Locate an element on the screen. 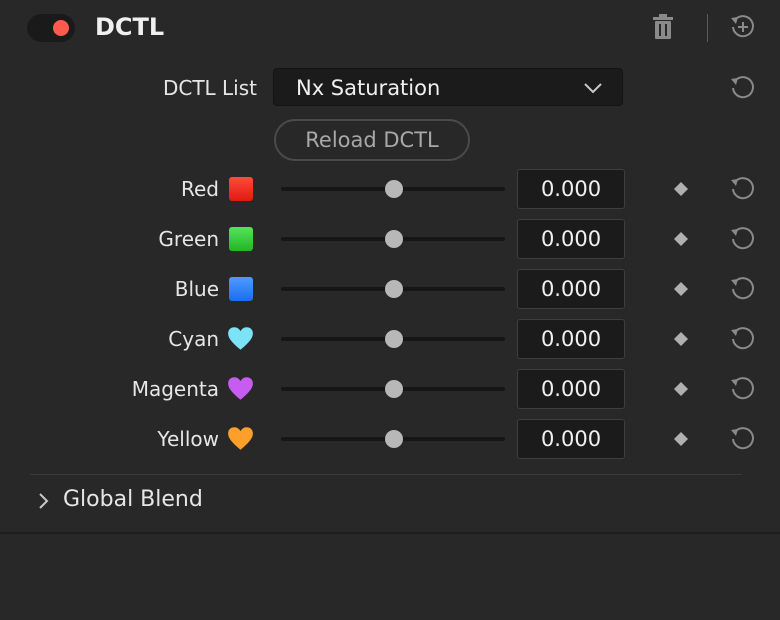 The width and height of the screenshot is (780, 620). global-blend-header: Global Blend is located at coordinates (133, 499).